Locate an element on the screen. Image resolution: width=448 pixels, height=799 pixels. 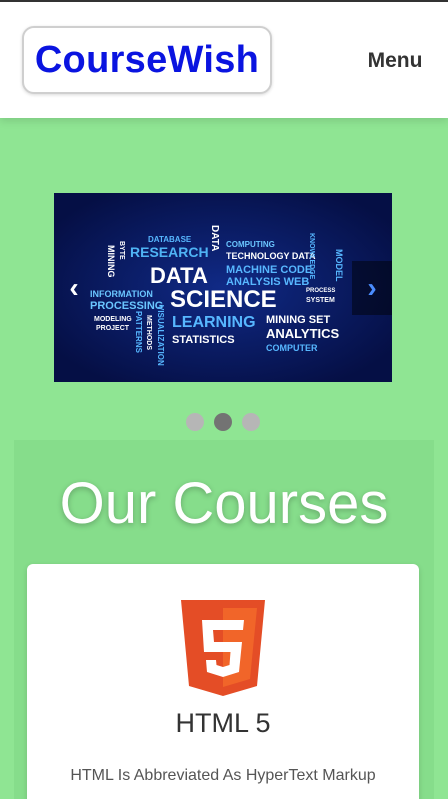
html5-icon is located at coordinates (223, 648).